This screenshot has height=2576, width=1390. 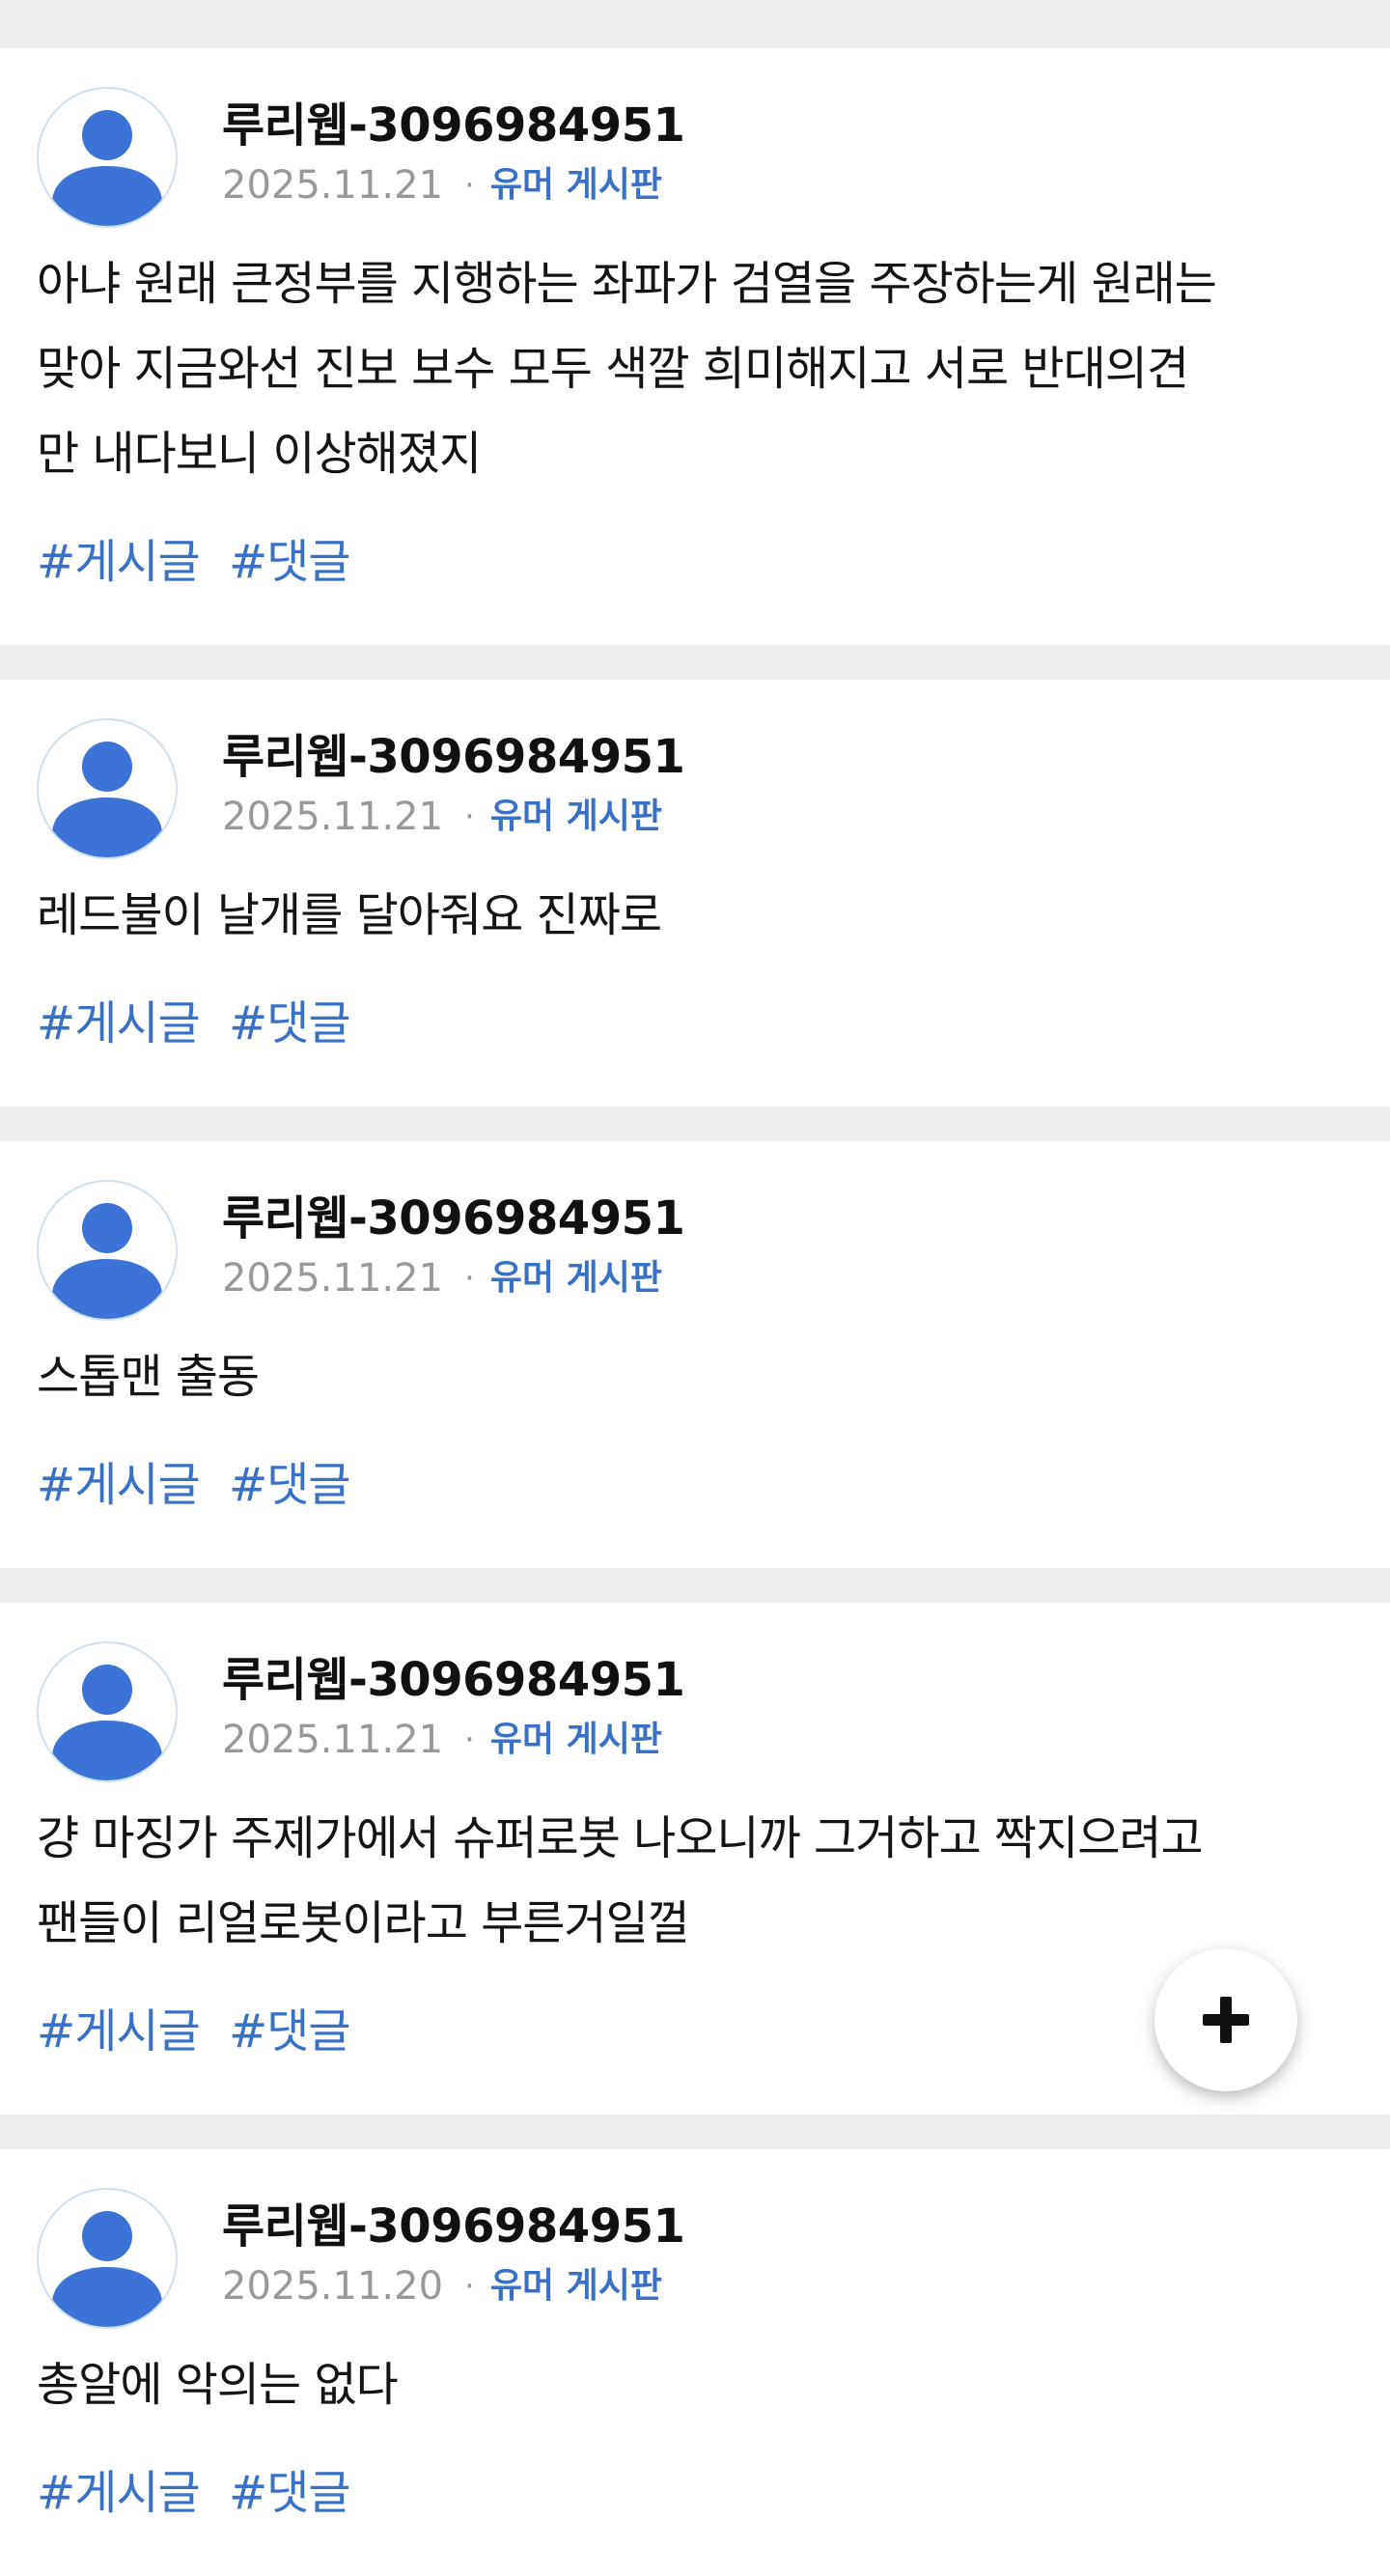 I want to click on post-date: 2025.11.20, so click(x=333, y=2287).